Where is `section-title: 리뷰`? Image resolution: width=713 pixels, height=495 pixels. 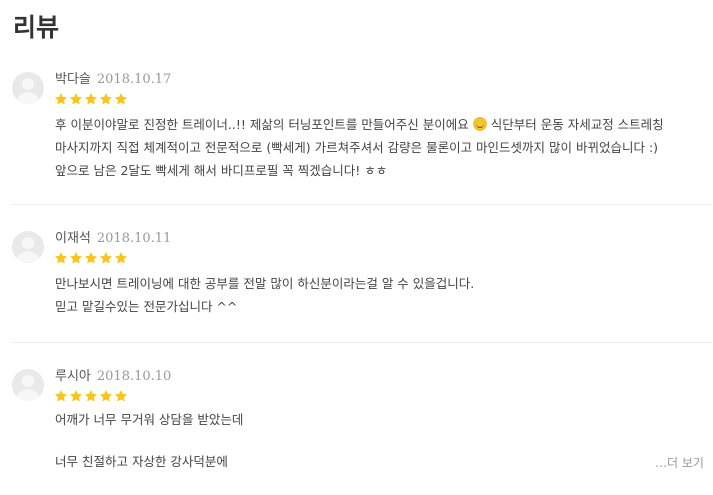 section-title: 리뷰 is located at coordinates (36, 27).